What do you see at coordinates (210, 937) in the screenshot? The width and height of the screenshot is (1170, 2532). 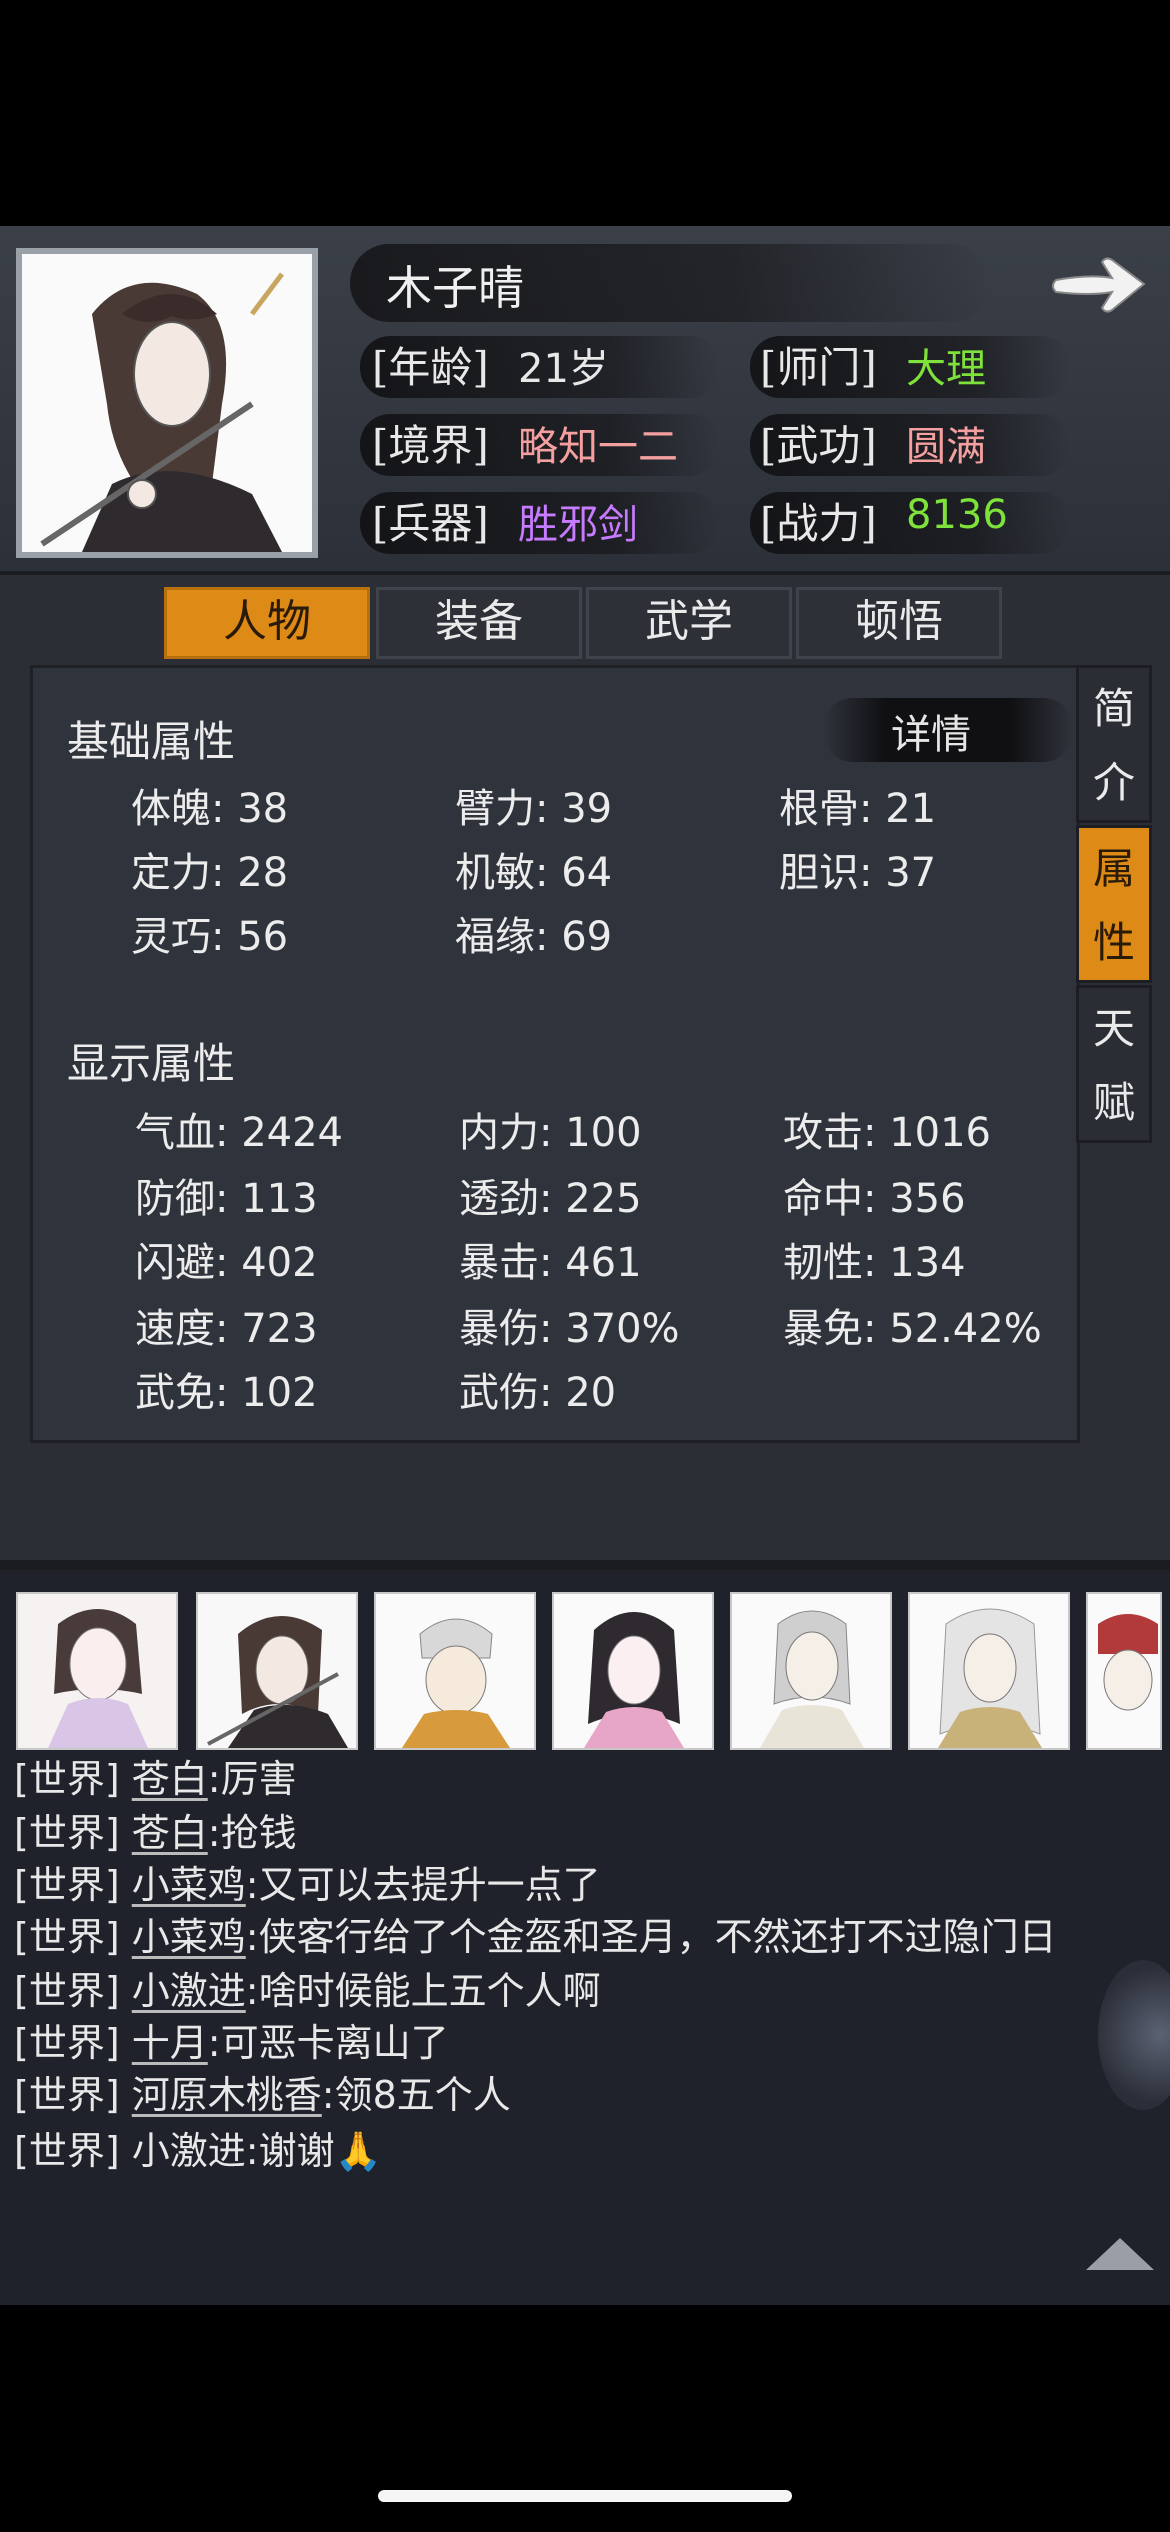 I see `stat-value: 灵巧: 56` at bounding box center [210, 937].